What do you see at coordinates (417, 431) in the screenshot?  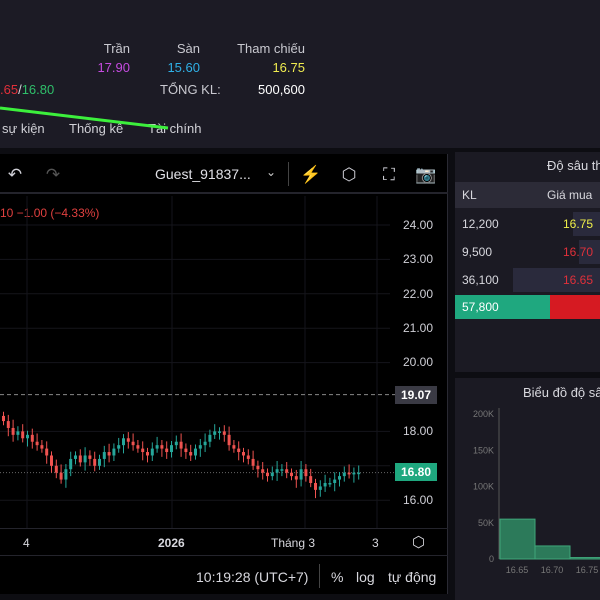 I see `price-label: 18.00` at bounding box center [417, 431].